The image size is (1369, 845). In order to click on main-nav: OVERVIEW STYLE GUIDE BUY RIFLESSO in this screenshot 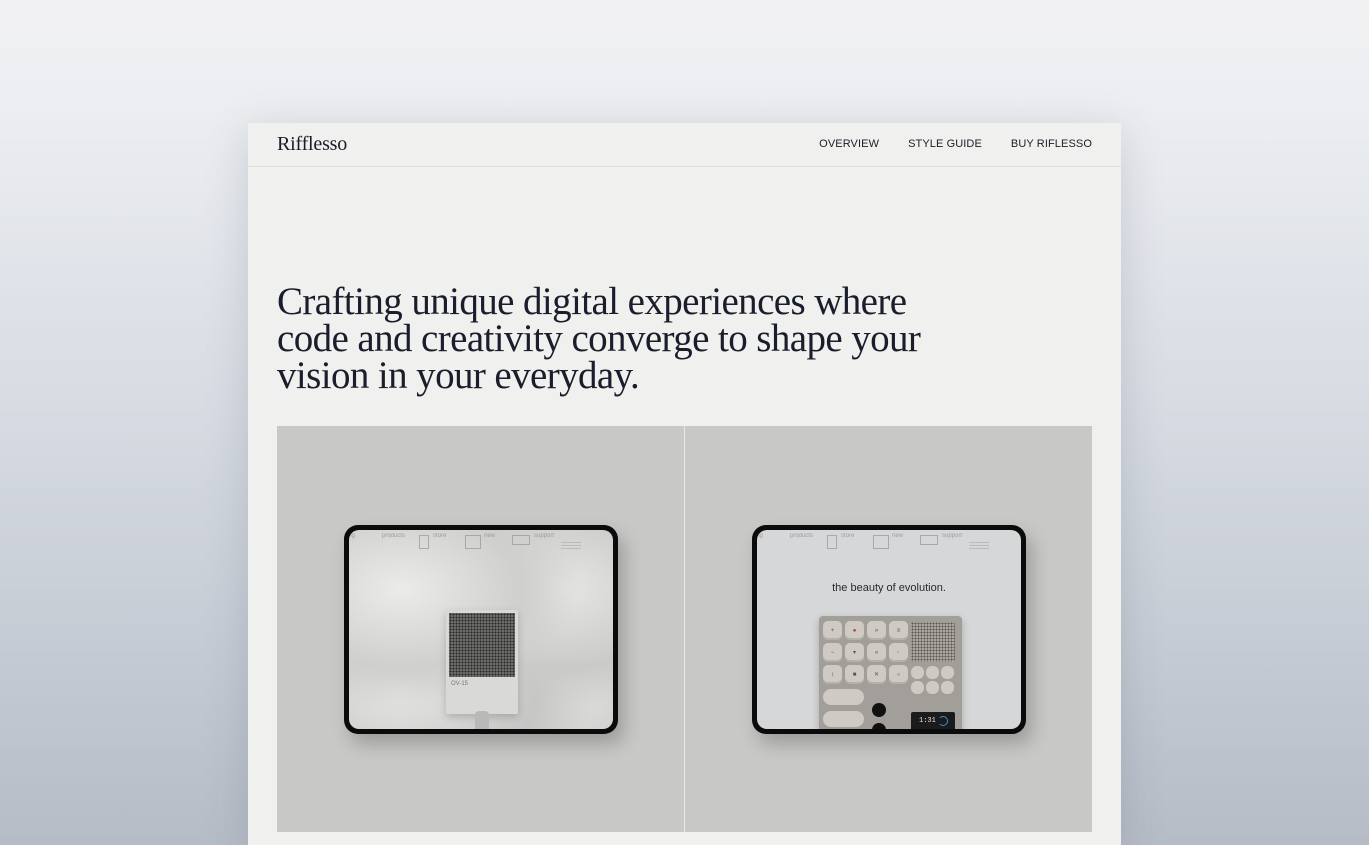, I will do `click(955, 144)`.